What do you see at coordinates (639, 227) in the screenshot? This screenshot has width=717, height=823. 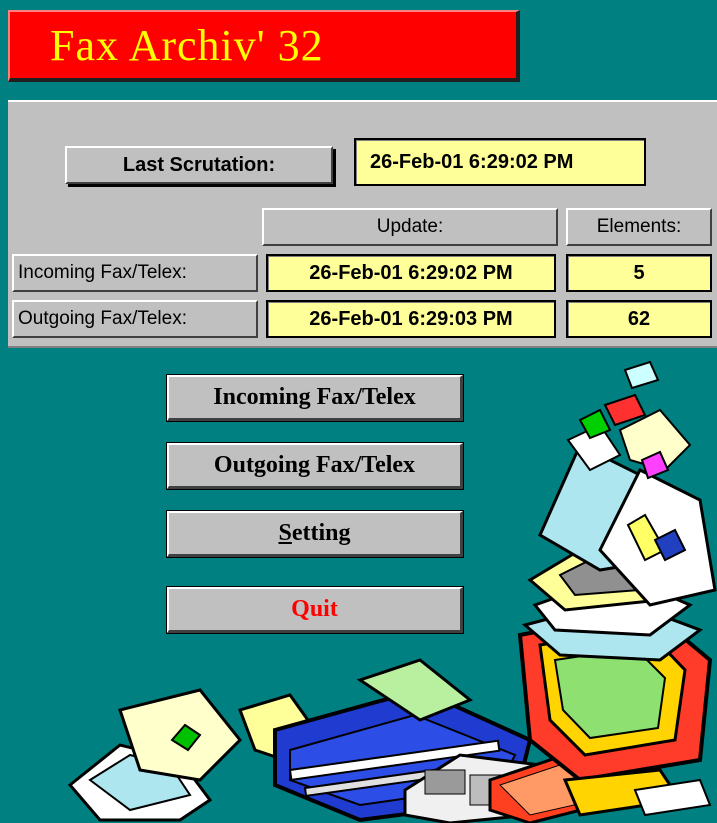 I see `column-header-elements: Elements:` at bounding box center [639, 227].